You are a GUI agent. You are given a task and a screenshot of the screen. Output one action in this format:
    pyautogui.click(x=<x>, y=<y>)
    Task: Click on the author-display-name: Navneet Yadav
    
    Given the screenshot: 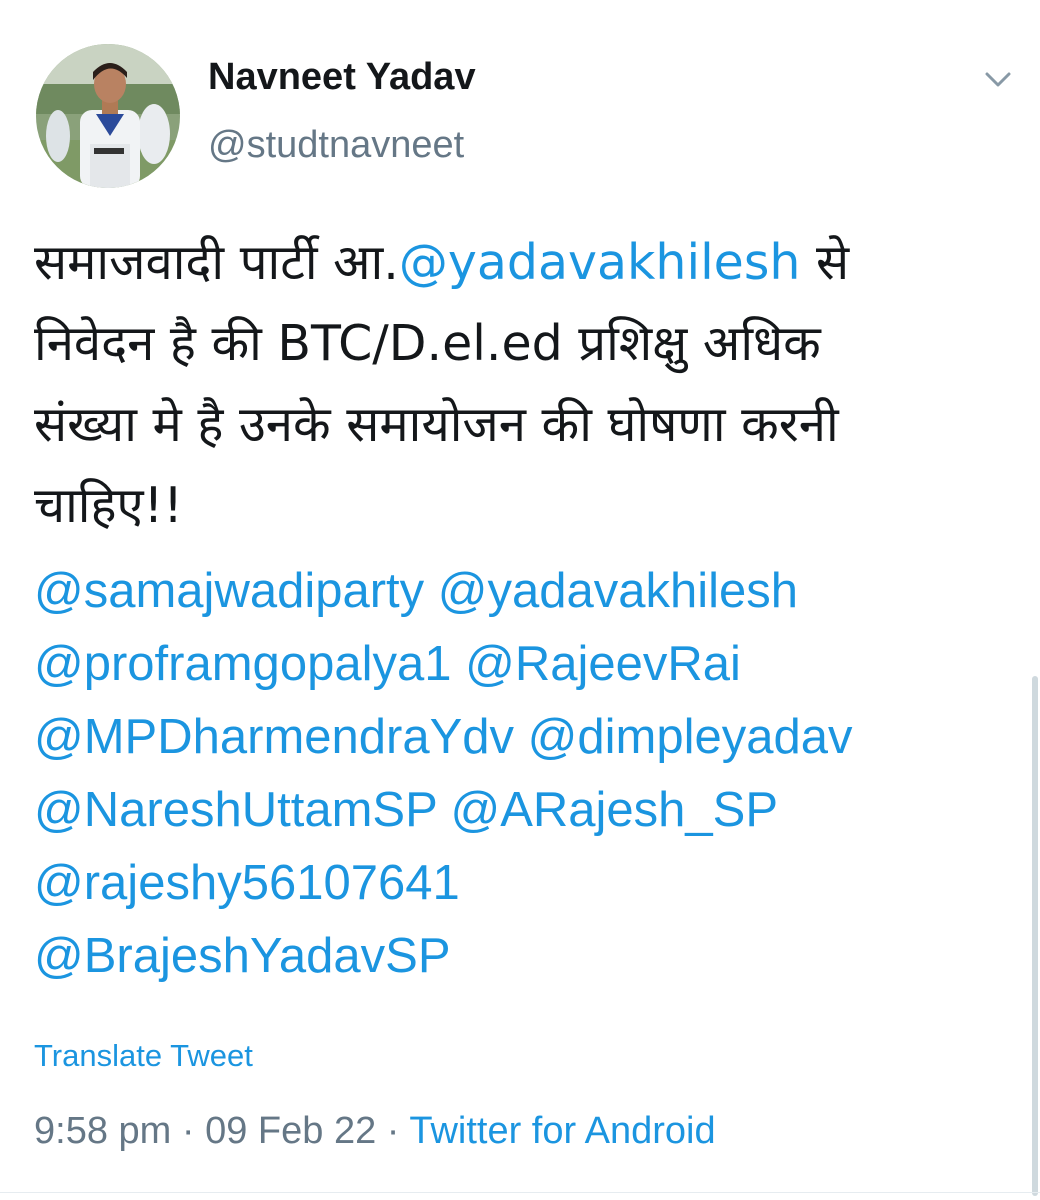 What is the action you would take?
    pyautogui.click(x=342, y=77)
    